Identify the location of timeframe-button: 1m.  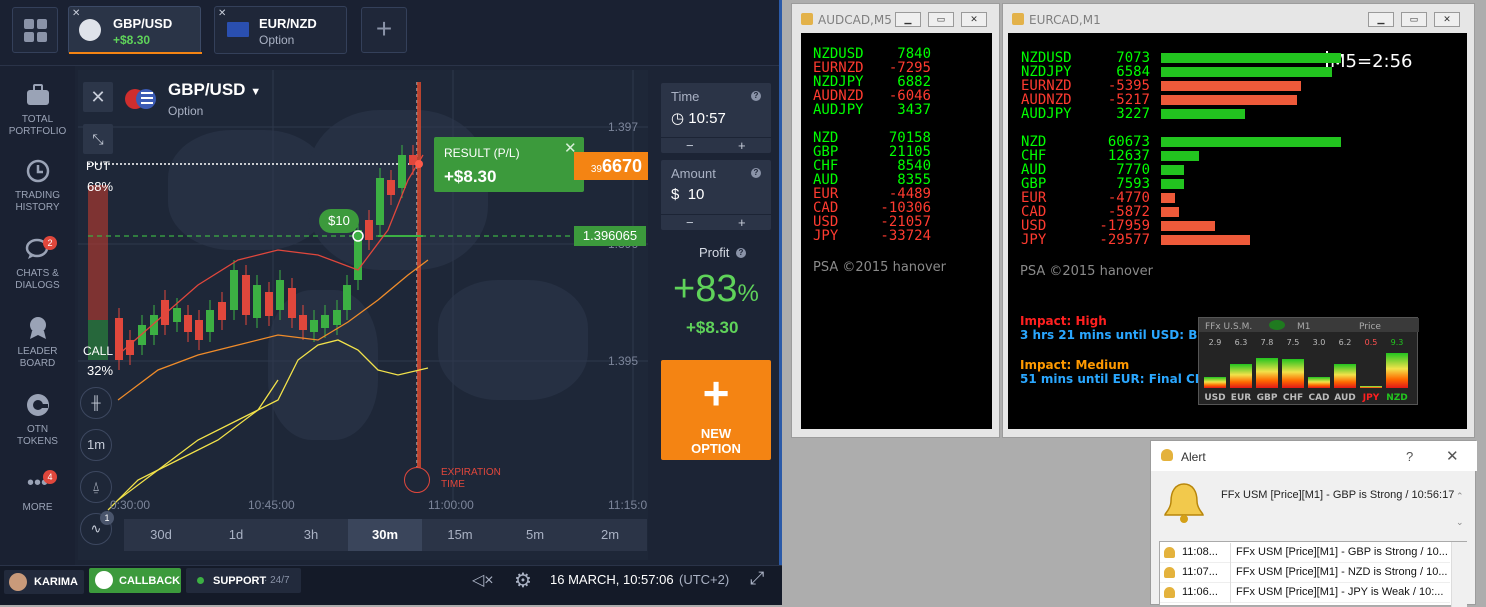
(96, 445).